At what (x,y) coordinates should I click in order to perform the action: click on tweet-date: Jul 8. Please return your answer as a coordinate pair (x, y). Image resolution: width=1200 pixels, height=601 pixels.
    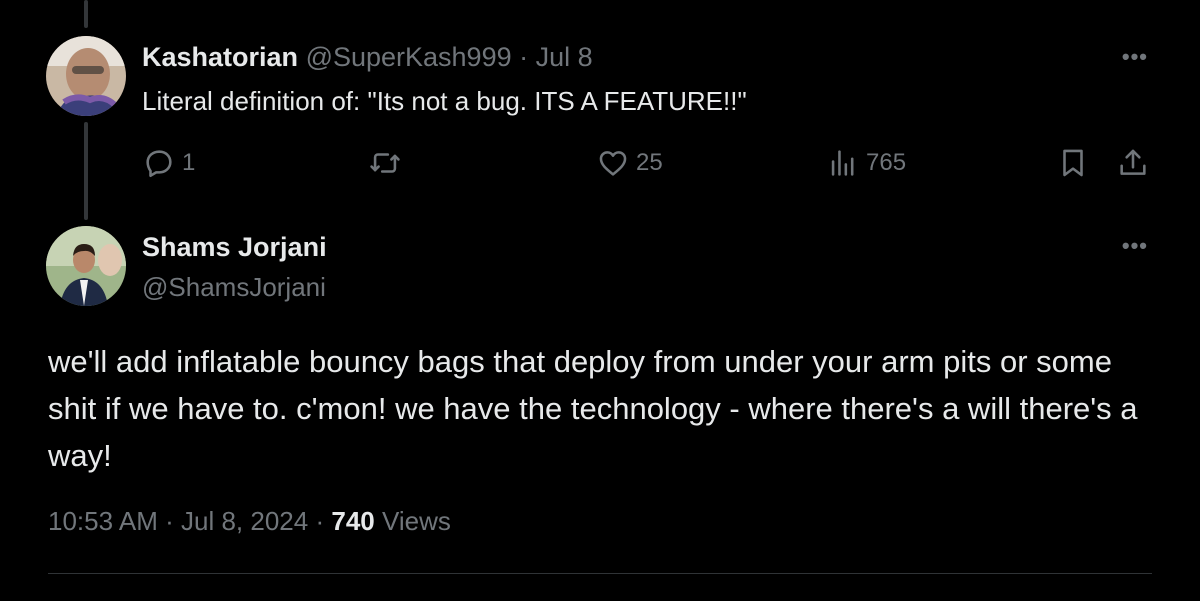
    Looking at the image, I should click on (564, 57).